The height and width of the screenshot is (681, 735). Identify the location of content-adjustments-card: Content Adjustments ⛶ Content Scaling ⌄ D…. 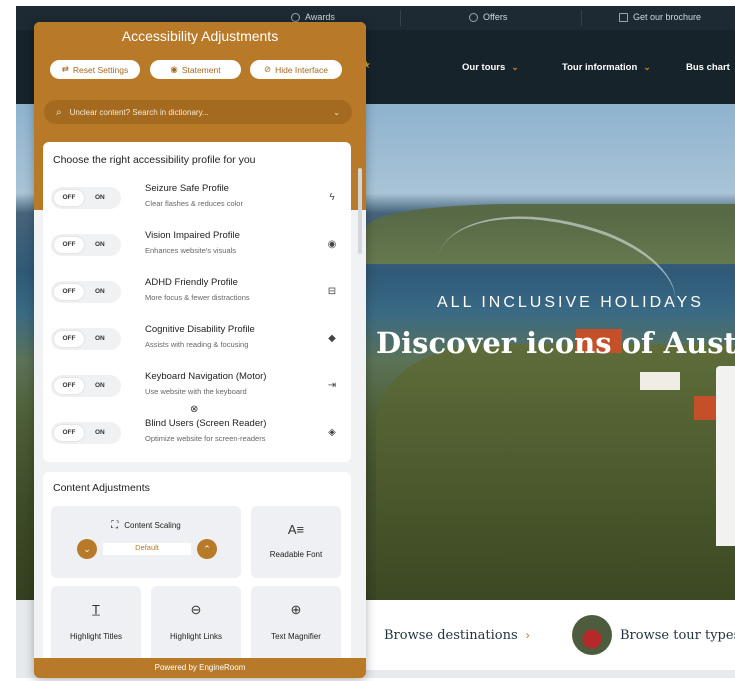
(197, 575).